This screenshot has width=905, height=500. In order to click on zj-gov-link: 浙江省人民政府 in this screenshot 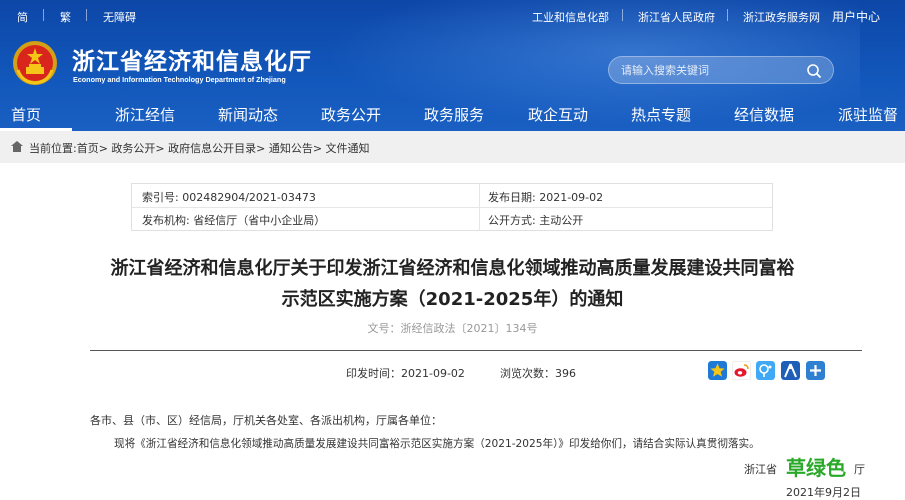, I will do `click(676, 17)`.